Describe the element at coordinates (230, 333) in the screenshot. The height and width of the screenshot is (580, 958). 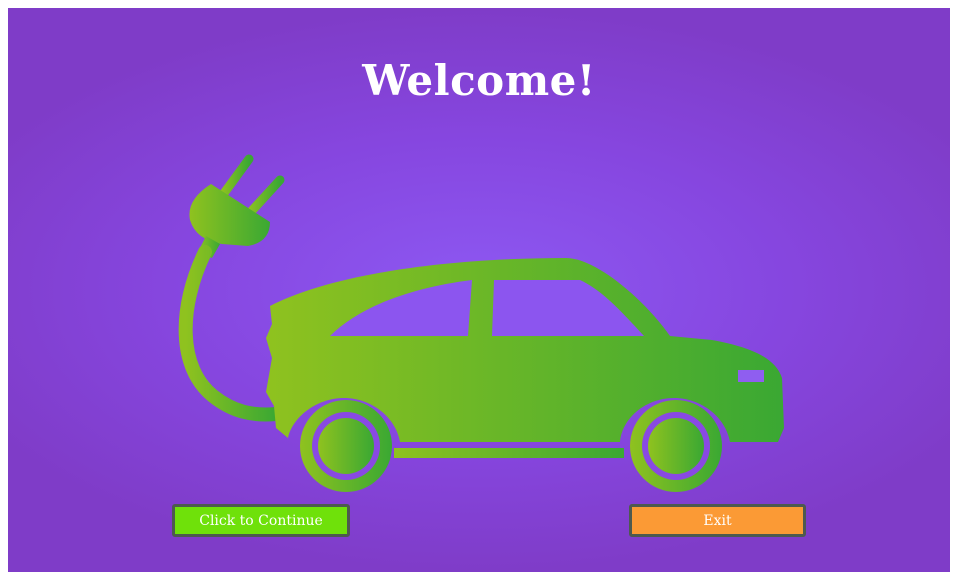
I see `charging-cable` at that location.